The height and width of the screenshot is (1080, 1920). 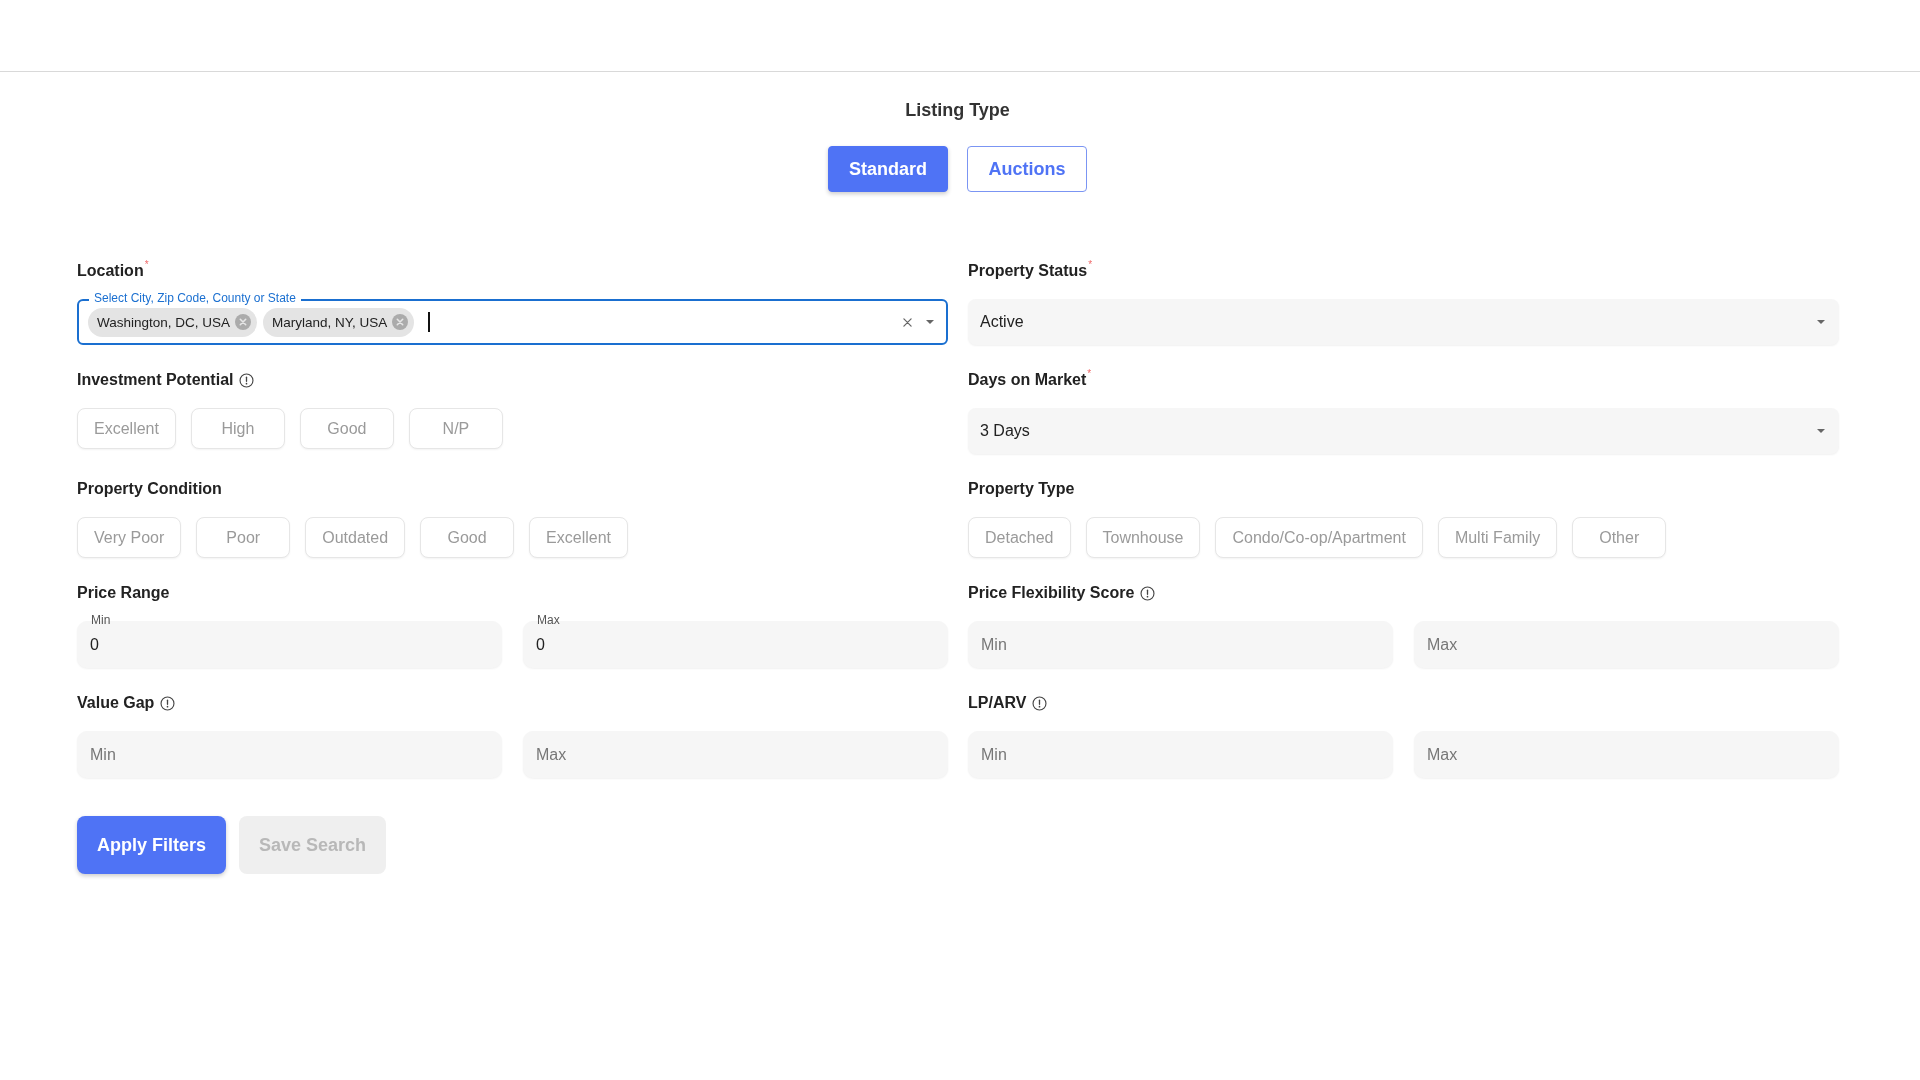 What do you see at coordinates (907, 322) in the screenshot?
I see `clear-icon` at bounding box center [907, 322].